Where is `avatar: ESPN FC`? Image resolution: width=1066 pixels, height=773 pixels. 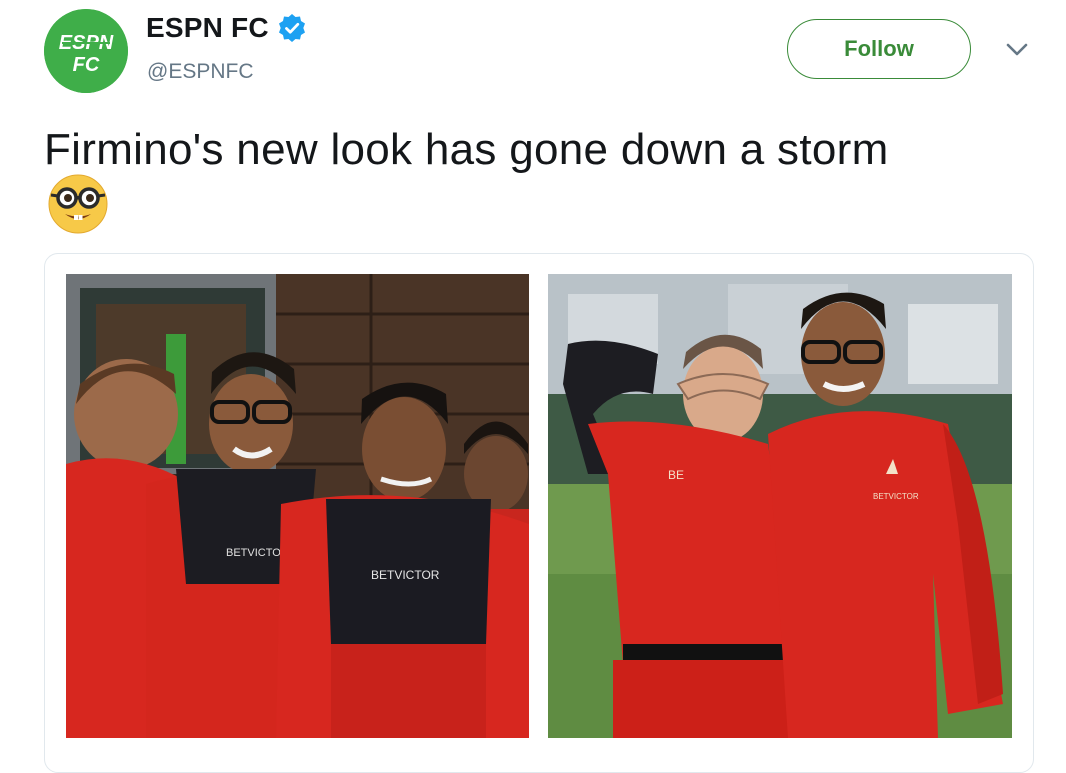
avatar: ESPN FC is located at coordinates (86, 51).